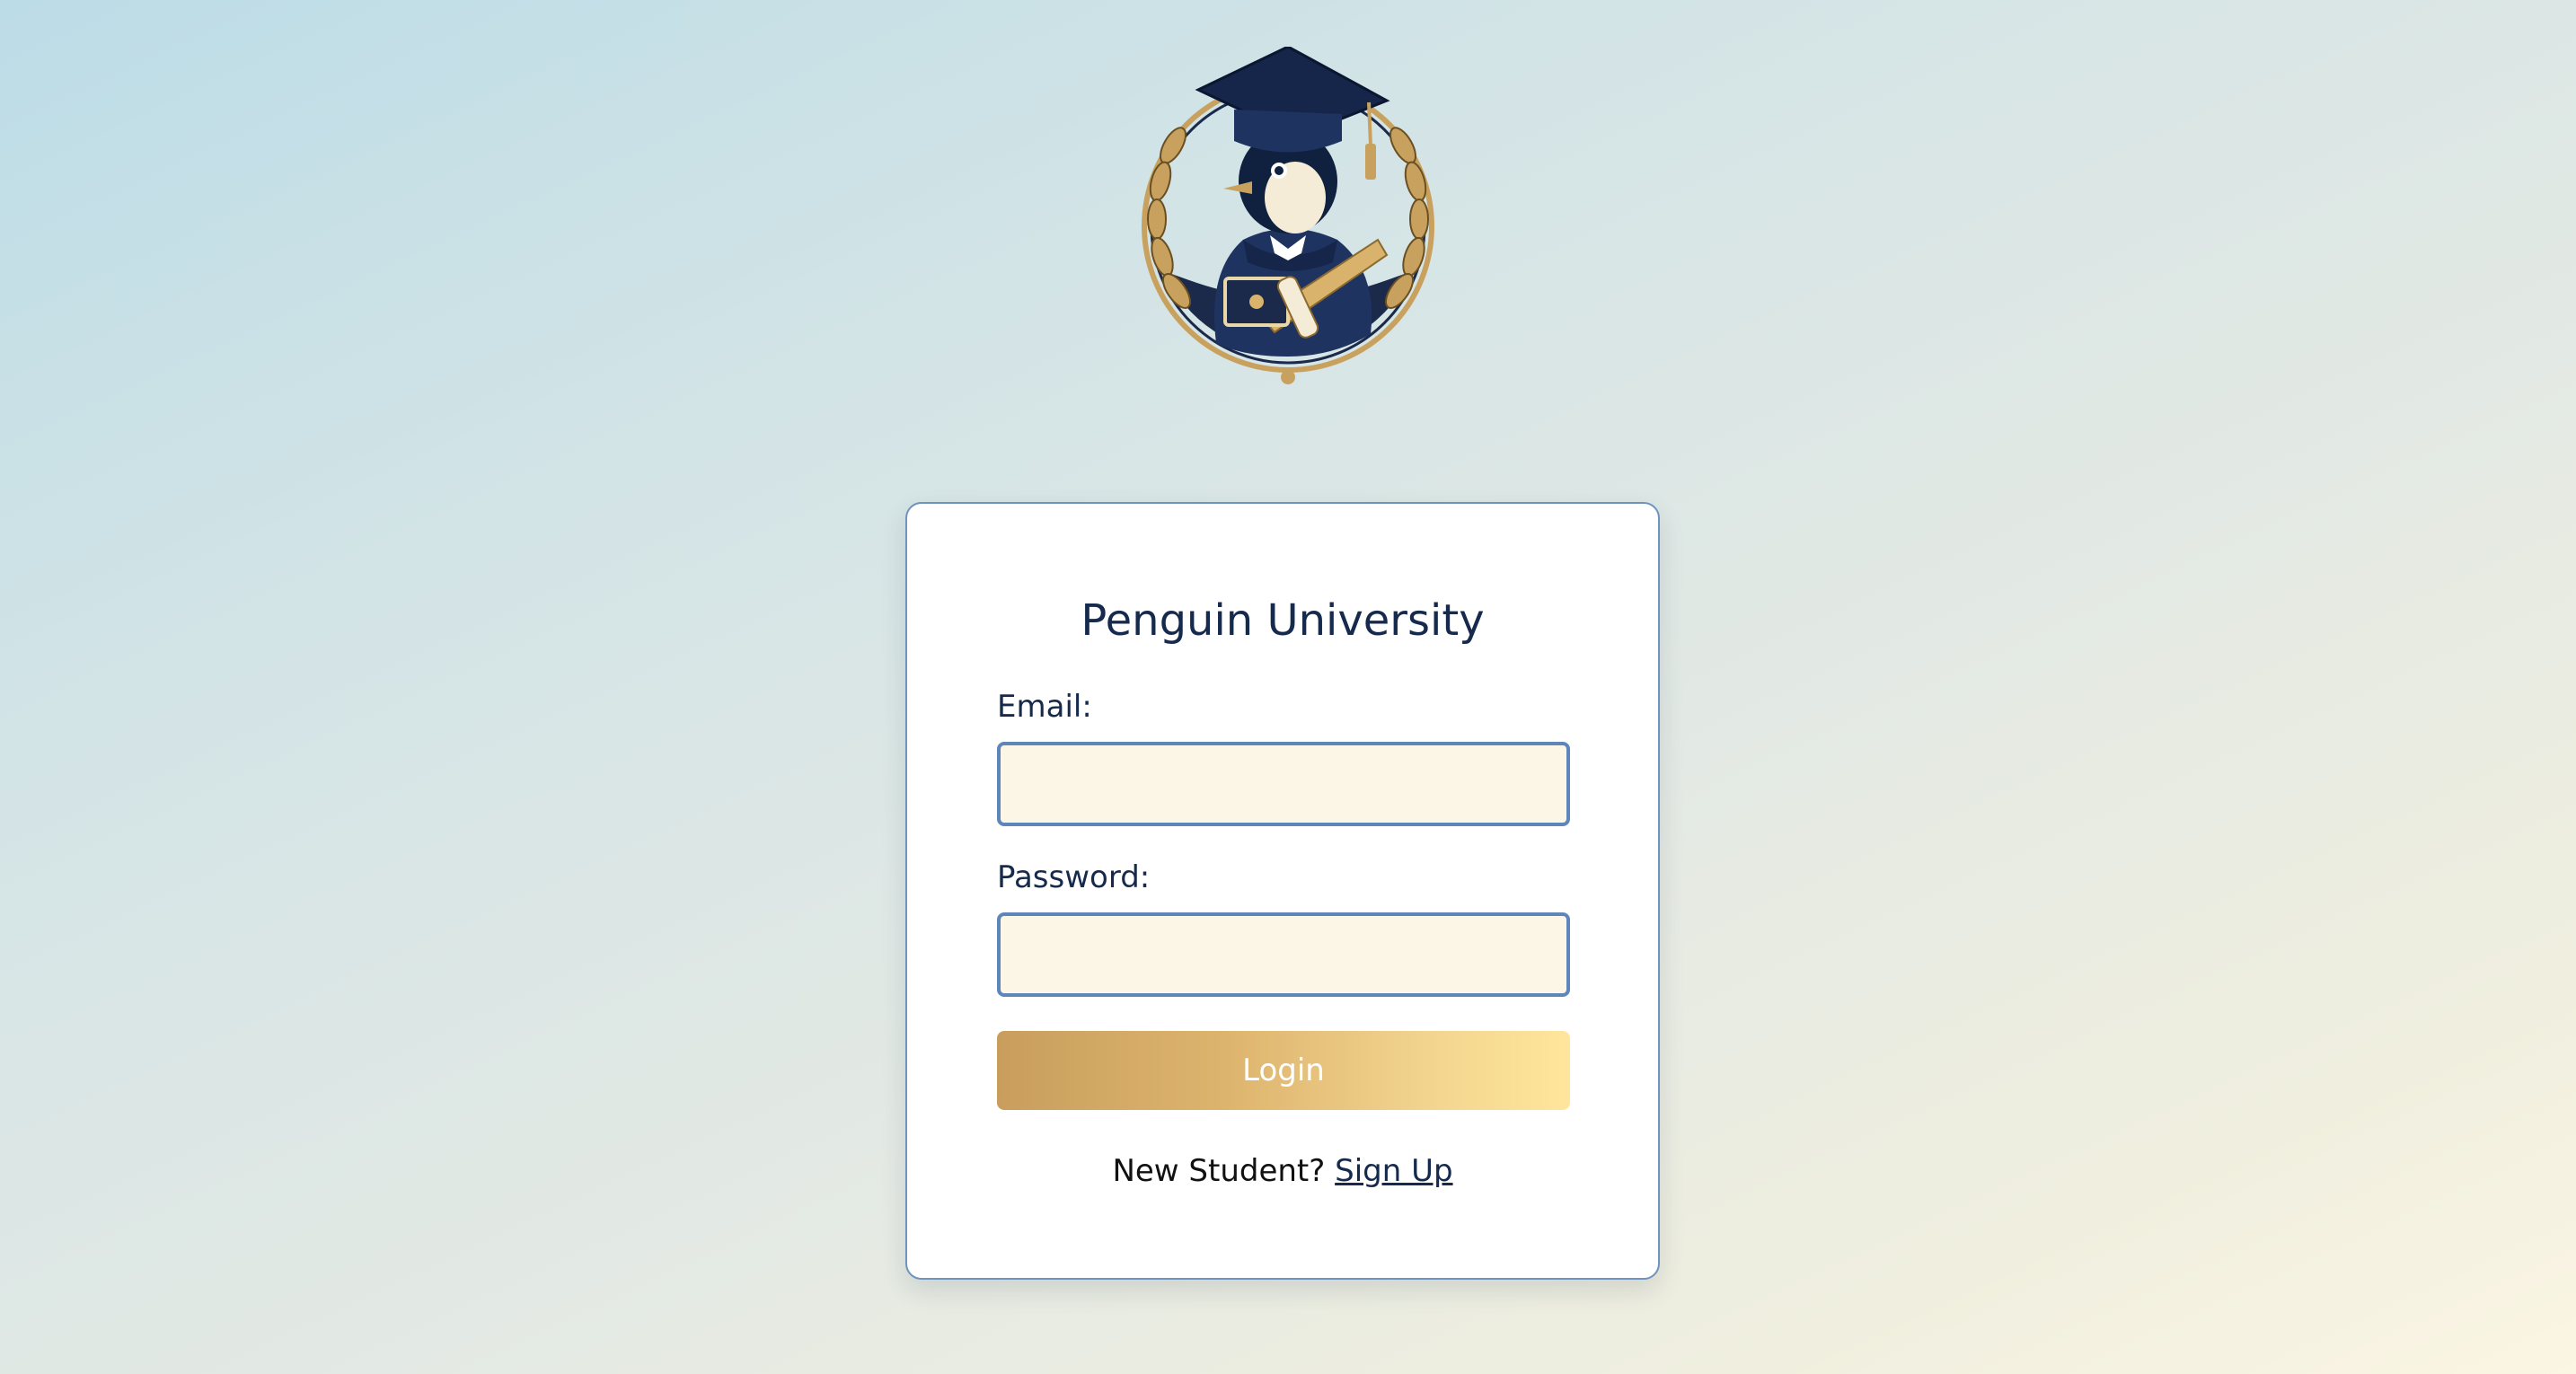 The width and height of the screenshot is (2576, 1374). I want to click on signup-prompt: New Student?, so click(1219, 1171).